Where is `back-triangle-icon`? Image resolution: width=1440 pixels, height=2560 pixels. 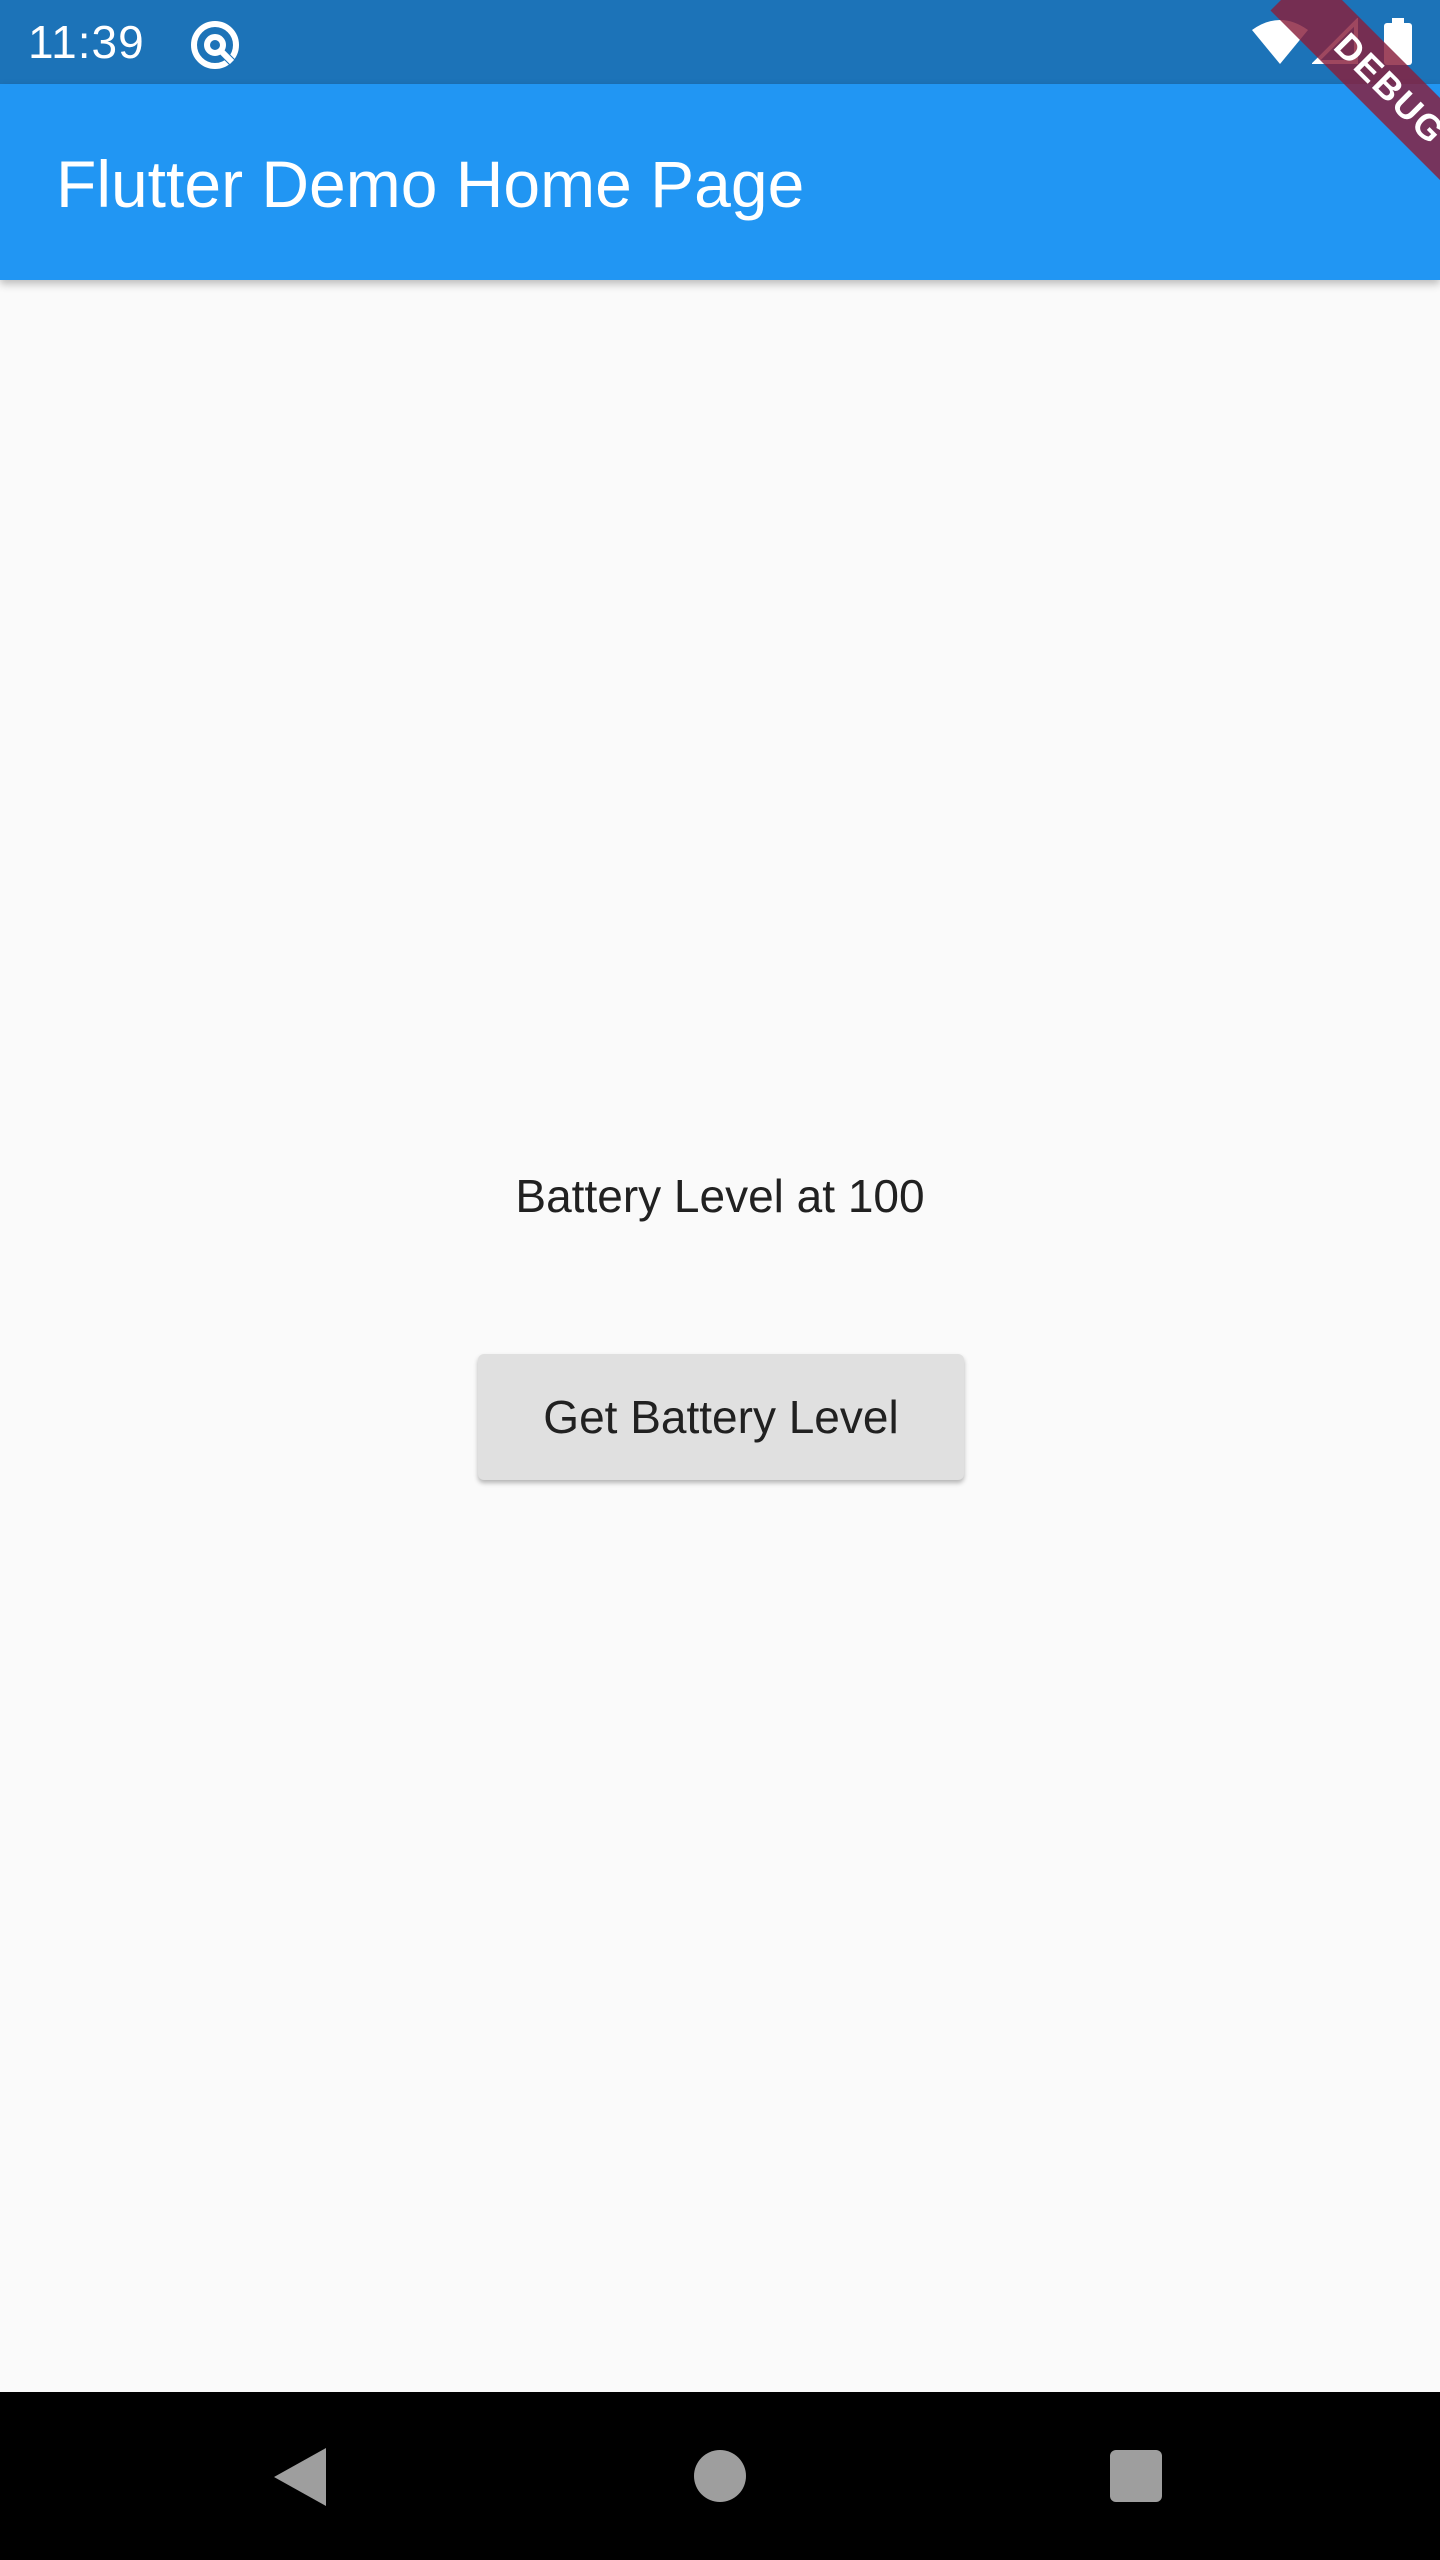
back-triangle-icon is located at coordinates (300, 2477).